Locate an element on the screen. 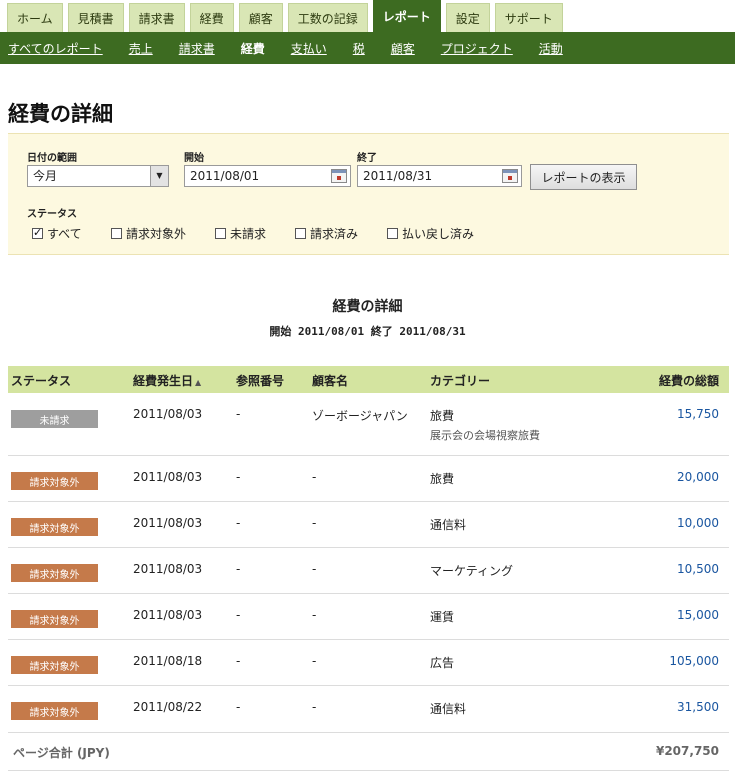  row-amount-link: 10,000 is located at coordinates (698, 523).